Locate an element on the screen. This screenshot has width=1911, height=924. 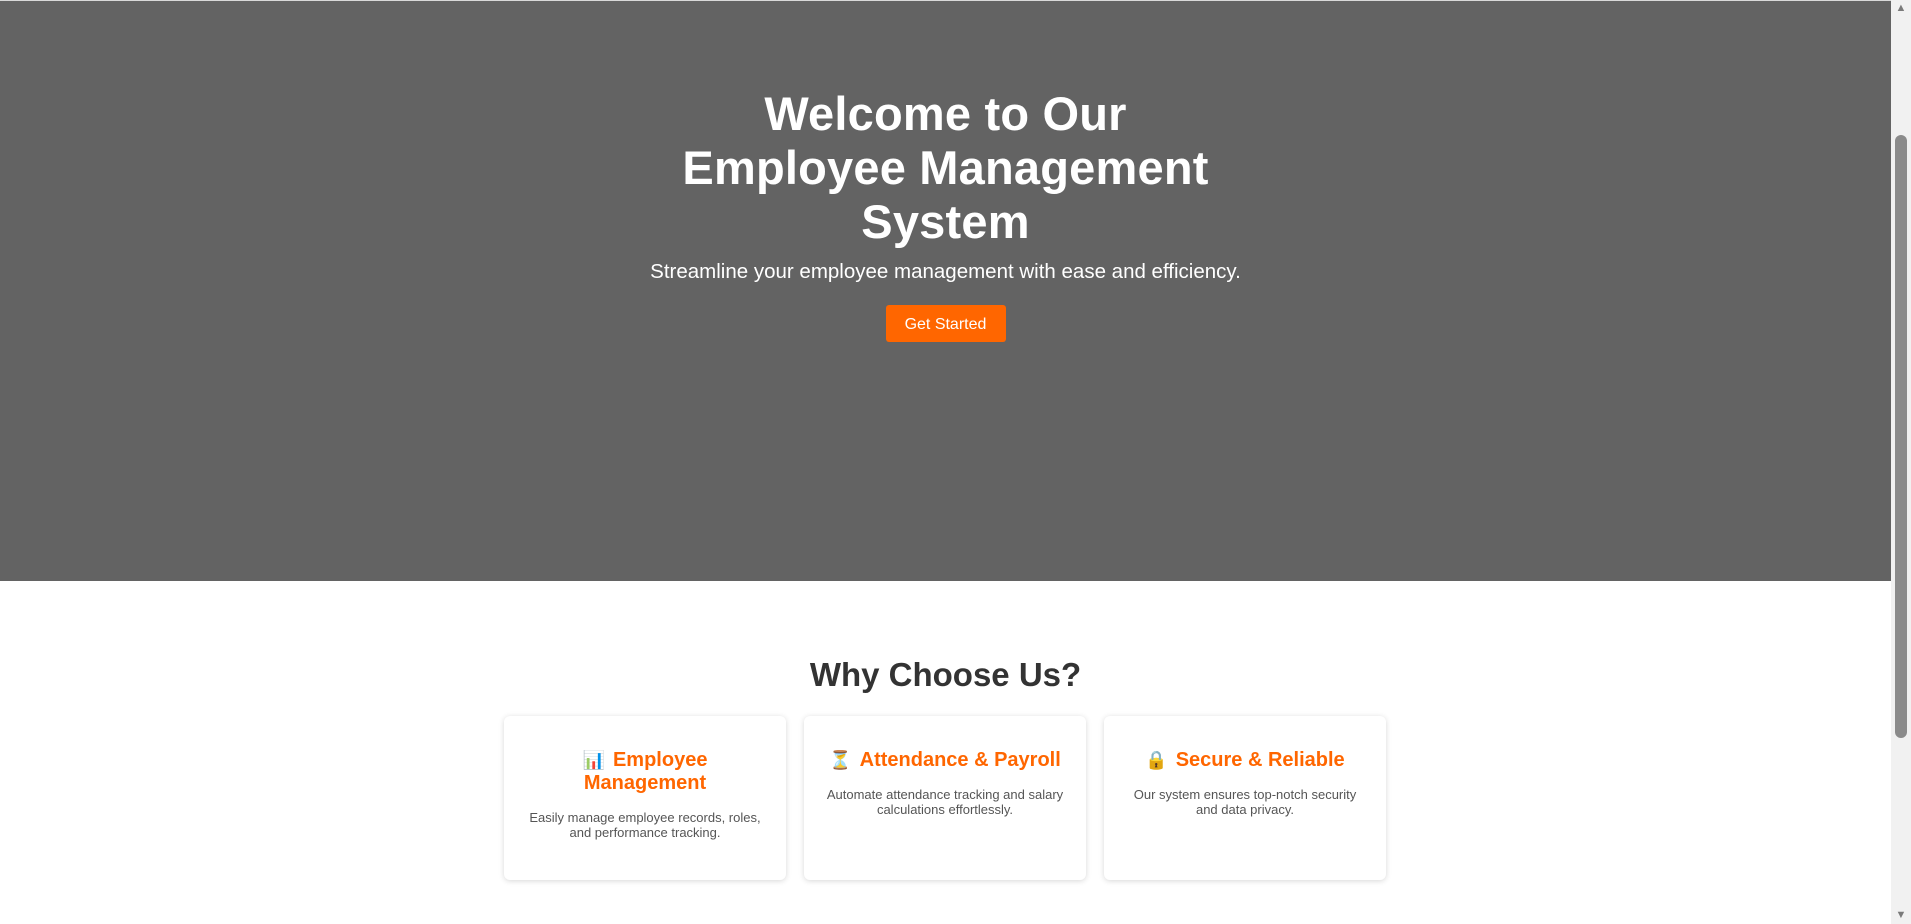
feature-card-title-text: Secure & Reliable is located at coordinates (1260, 760).